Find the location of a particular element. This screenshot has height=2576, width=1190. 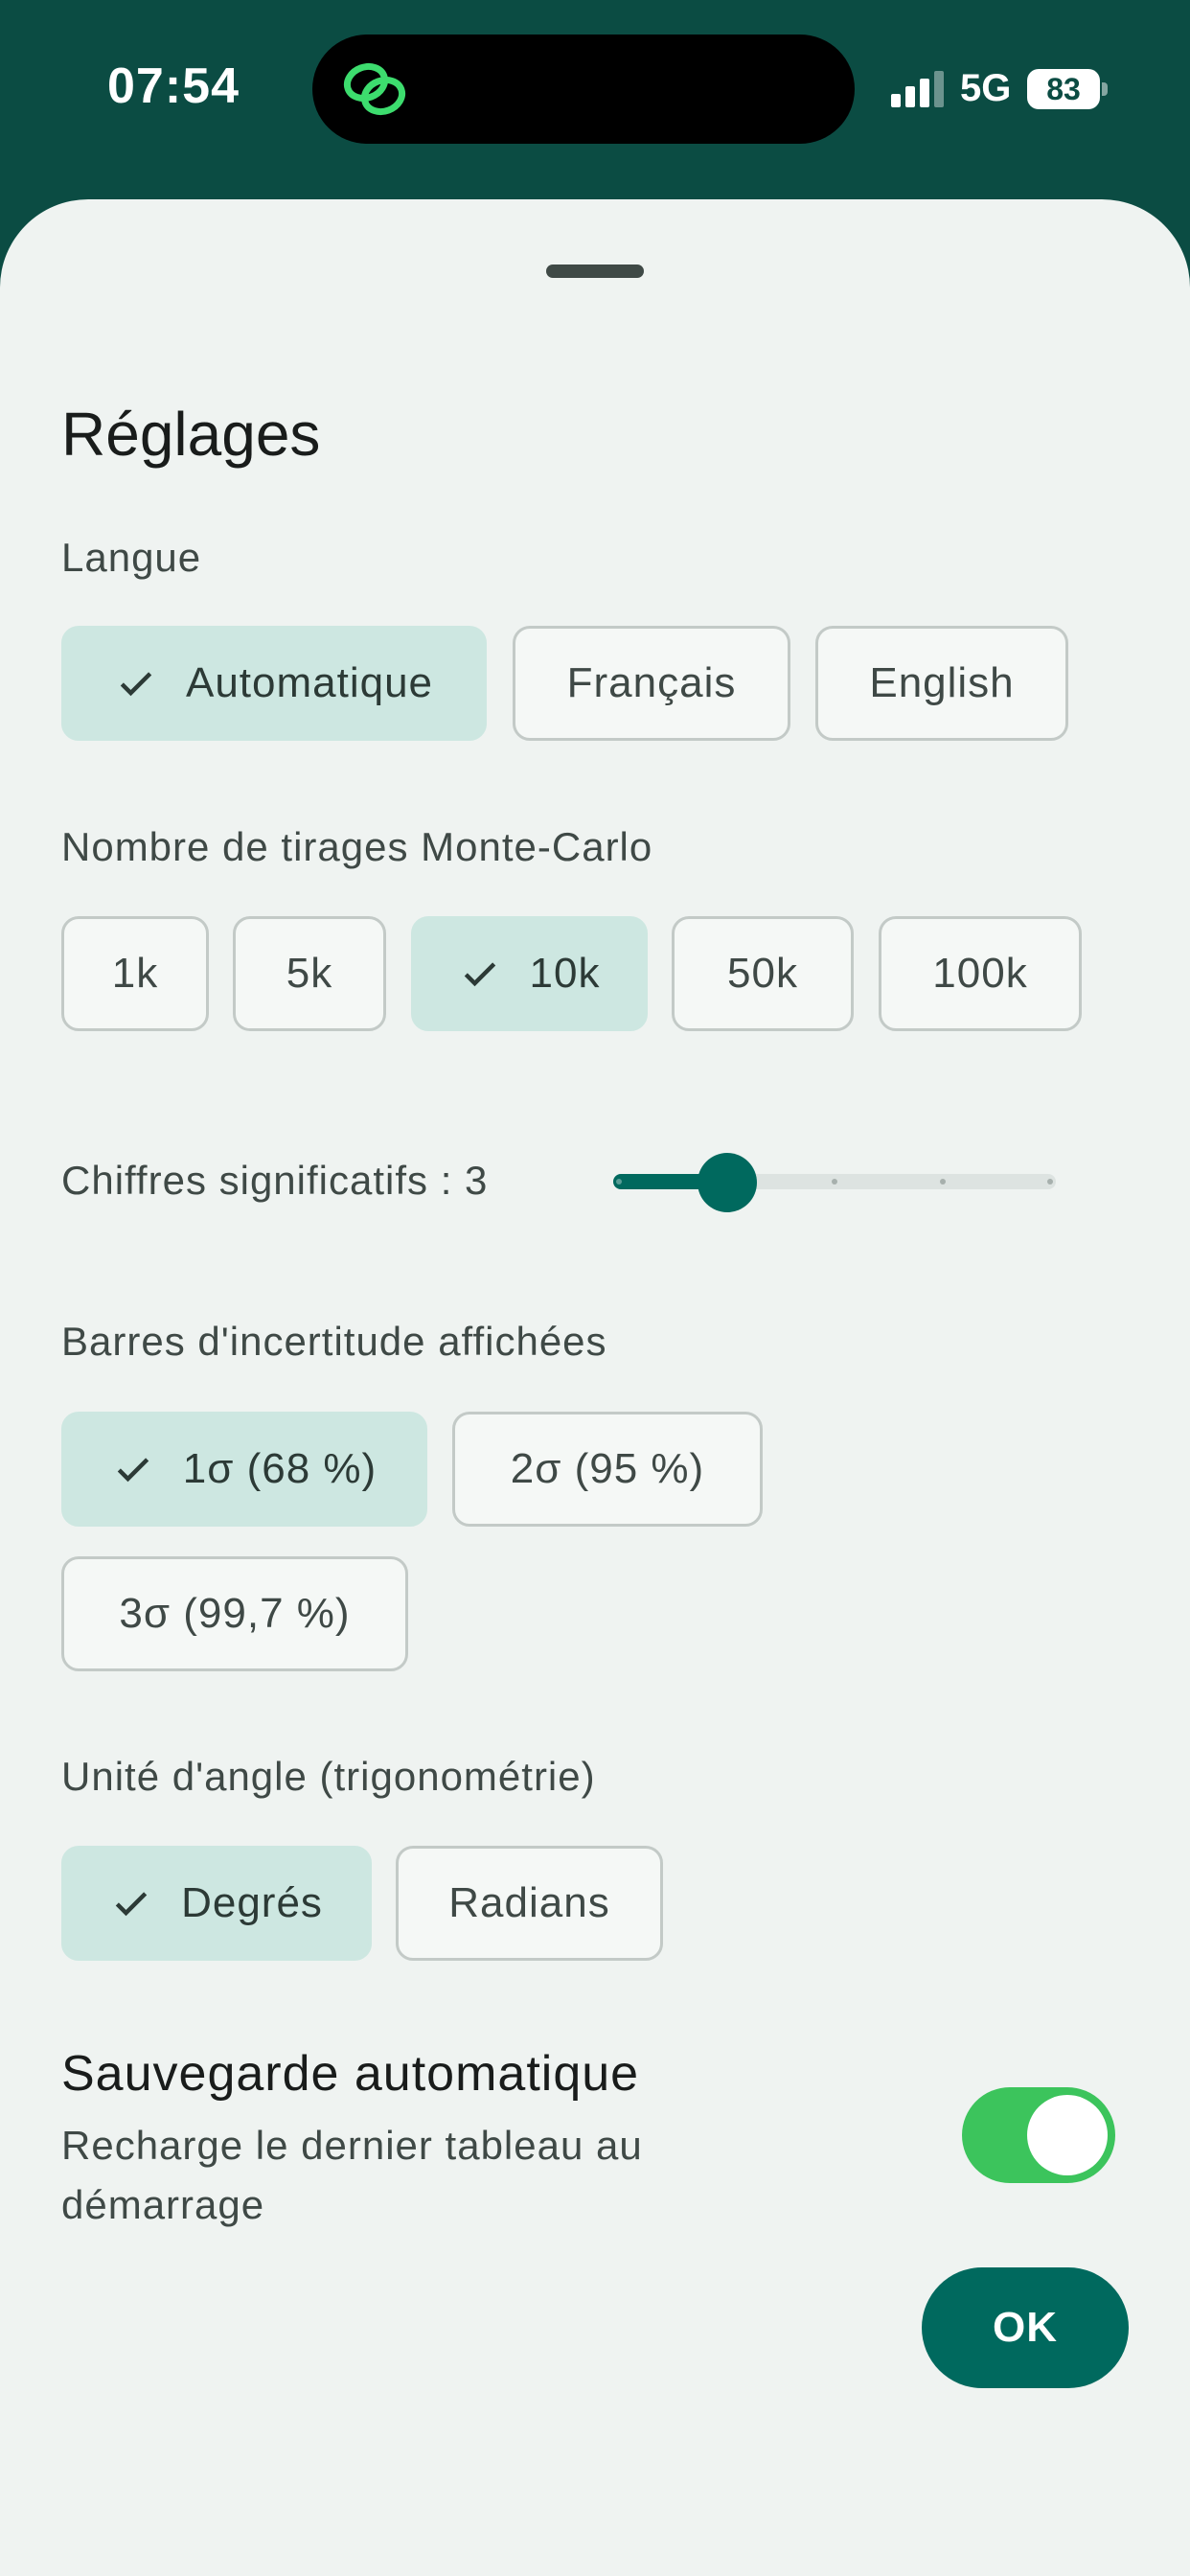

autosave-title: Sauvegarde automatique is located at coordinates (350, 2074).